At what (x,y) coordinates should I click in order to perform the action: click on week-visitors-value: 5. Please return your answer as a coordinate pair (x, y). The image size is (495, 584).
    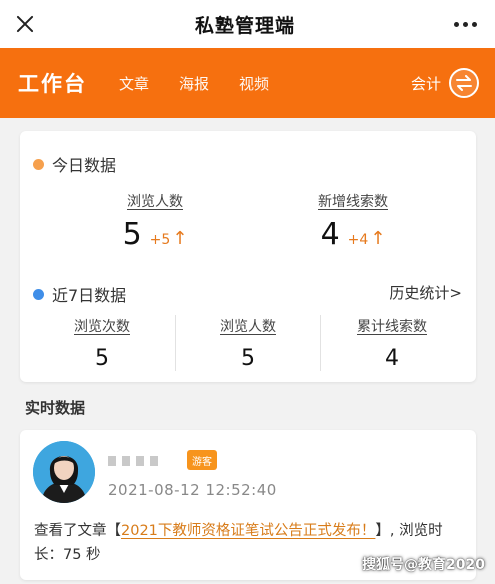
    Looking at the image, I should click on (248, 358).